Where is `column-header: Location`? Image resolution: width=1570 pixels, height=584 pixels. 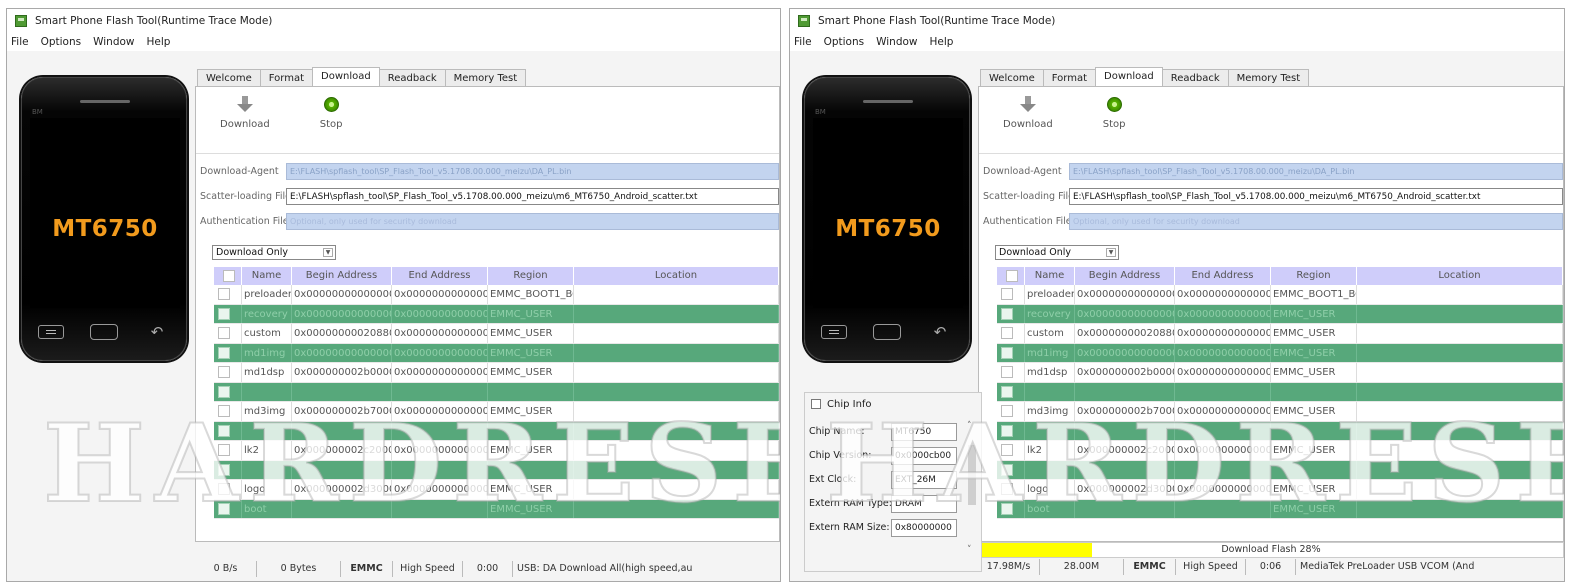 column-header: Location is located at coordinates (1460, 276).